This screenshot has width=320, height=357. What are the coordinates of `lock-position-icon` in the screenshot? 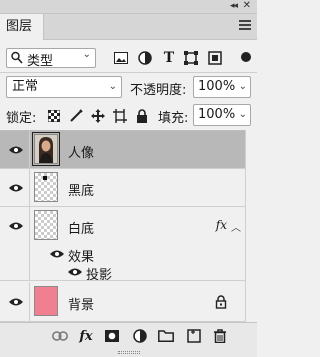 It's located at (98, 116).